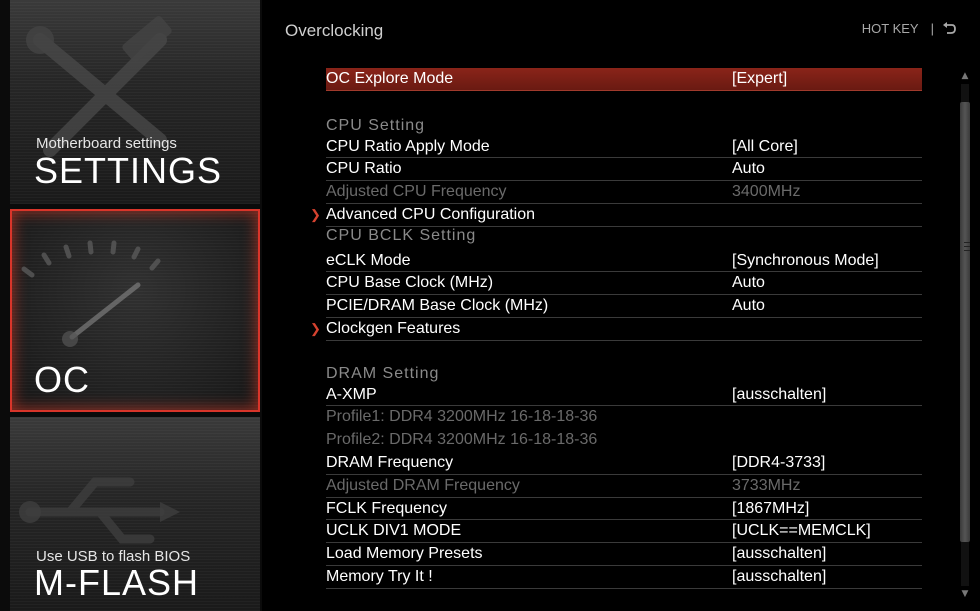 This screenshot has height=611, width=980. Describe the element at coordinates (431, 214) in the screenshot. I see `advanced-cpu-configuration-label: Advanced CPU Configuration` at that location.